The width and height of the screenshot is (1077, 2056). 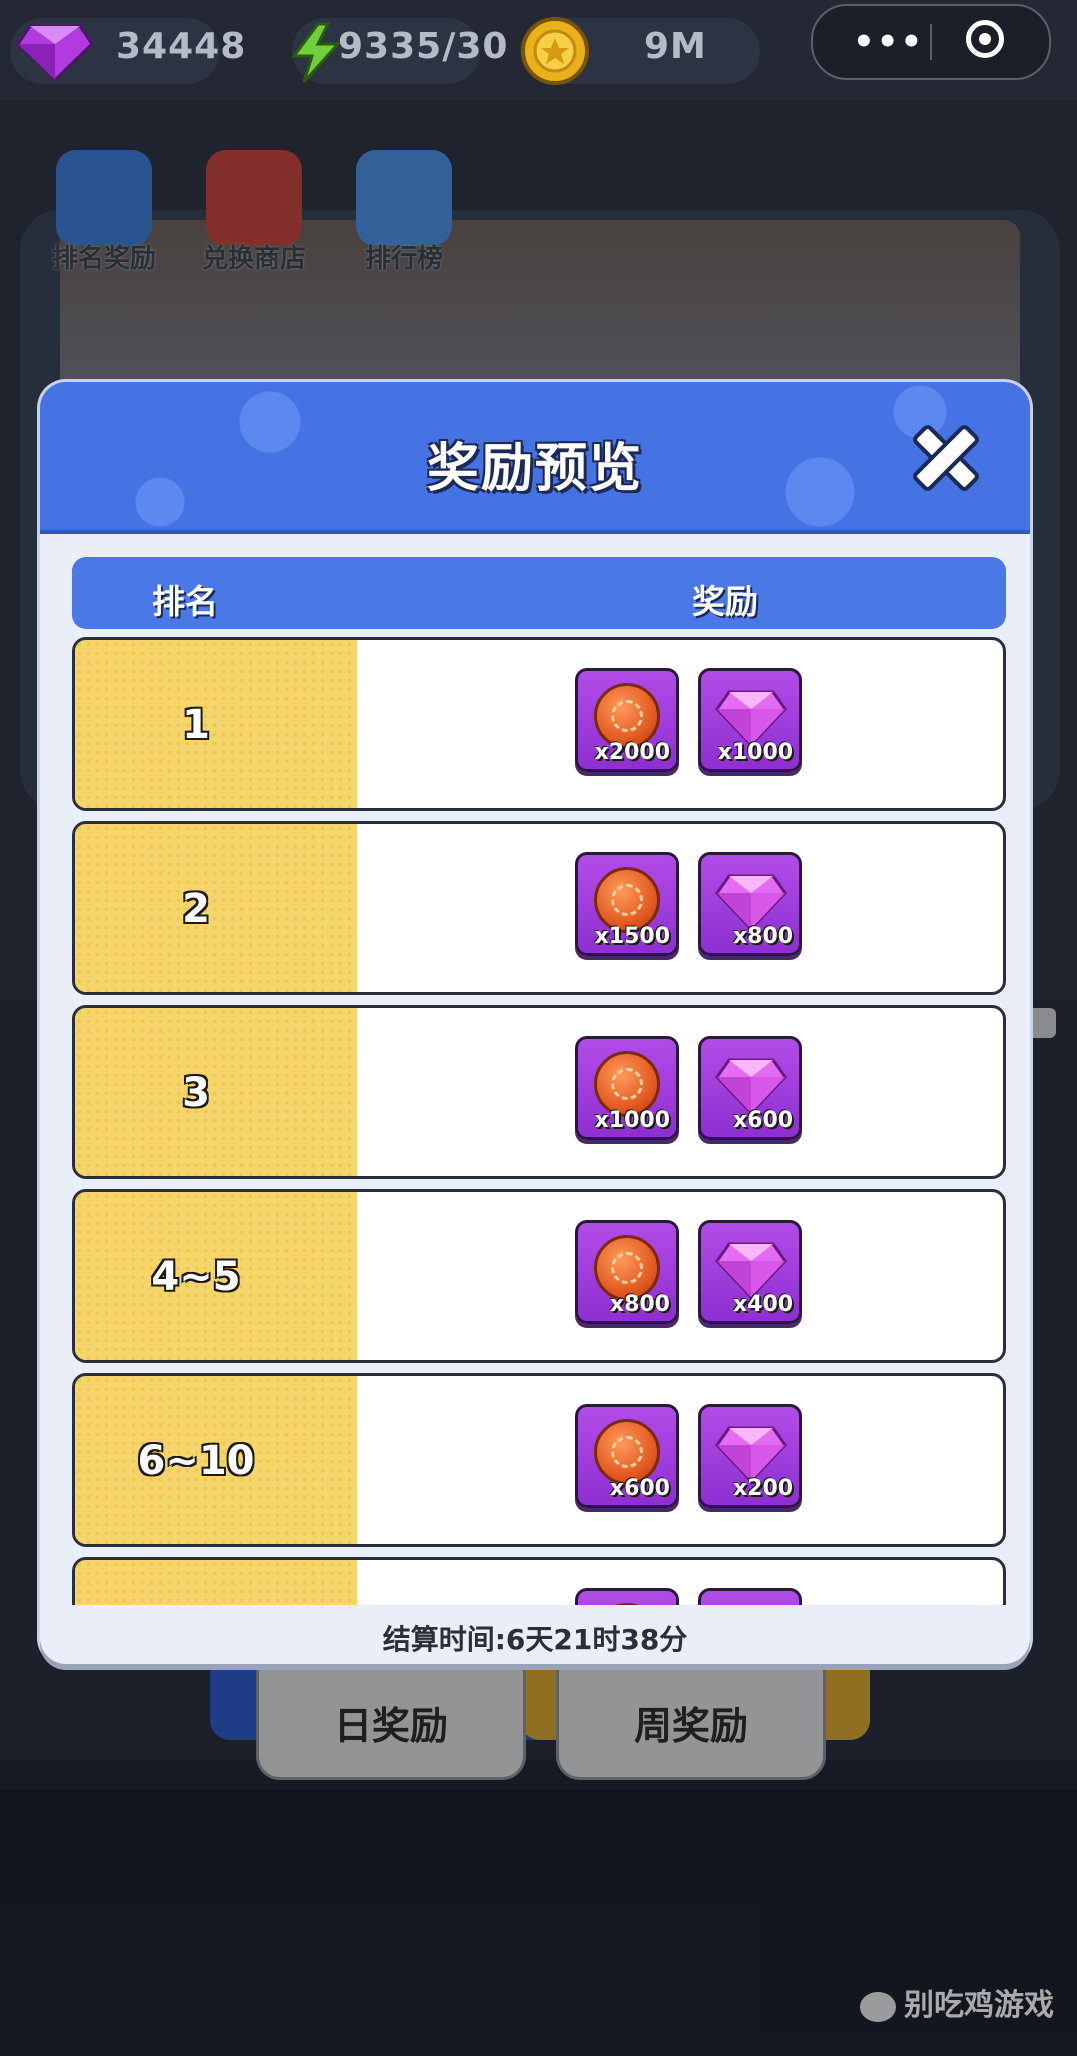 What do you see at coordinates (639, 1304) in the screenshot?
I see `coin-quantity: x800` at bounding box center [639, 1304].